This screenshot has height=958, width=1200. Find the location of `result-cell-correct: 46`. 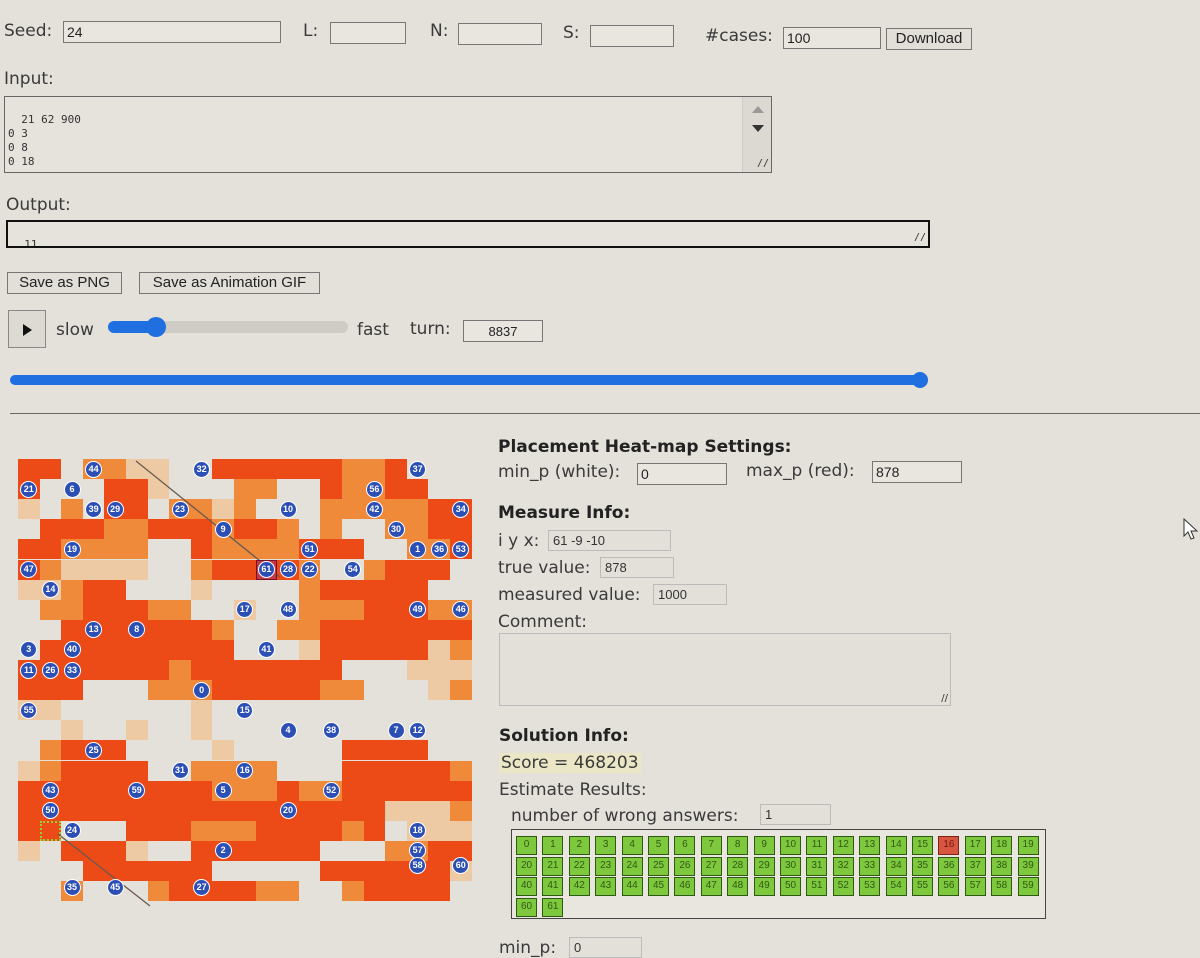

result-cell-correct: 46 is located at coordinates (685, 886).